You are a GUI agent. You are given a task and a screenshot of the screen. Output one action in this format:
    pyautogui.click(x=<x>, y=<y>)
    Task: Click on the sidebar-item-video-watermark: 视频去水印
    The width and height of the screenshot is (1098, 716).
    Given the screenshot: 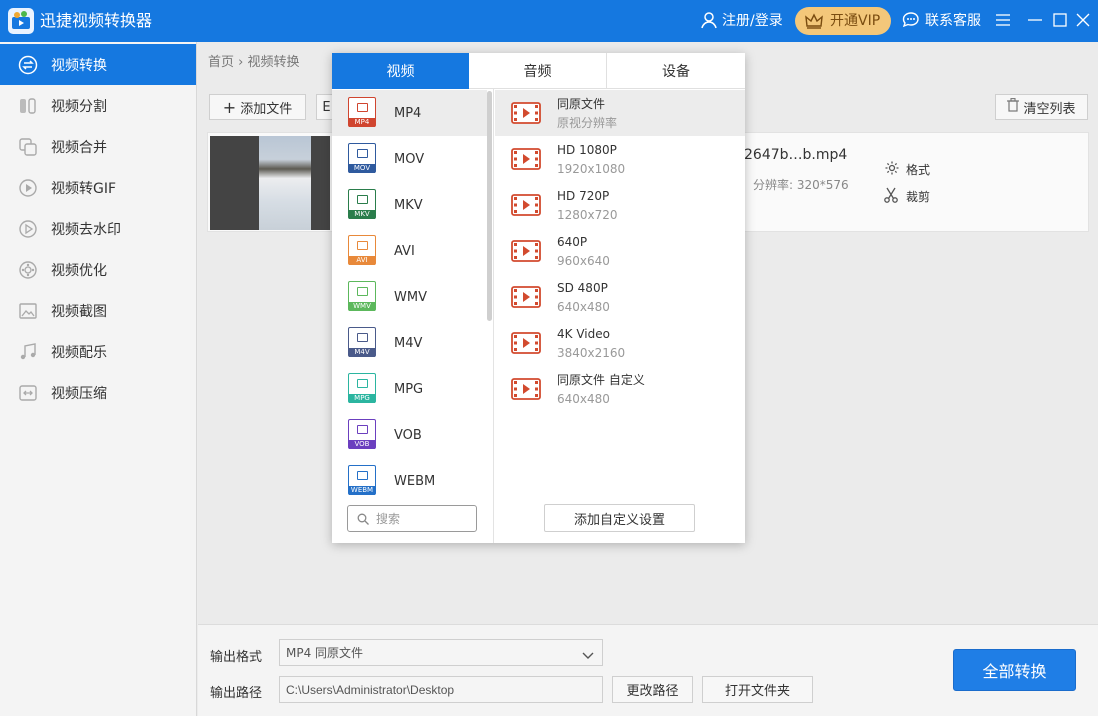 What is the action you would take?
    pyautogui.click(x=98, y=228)
    